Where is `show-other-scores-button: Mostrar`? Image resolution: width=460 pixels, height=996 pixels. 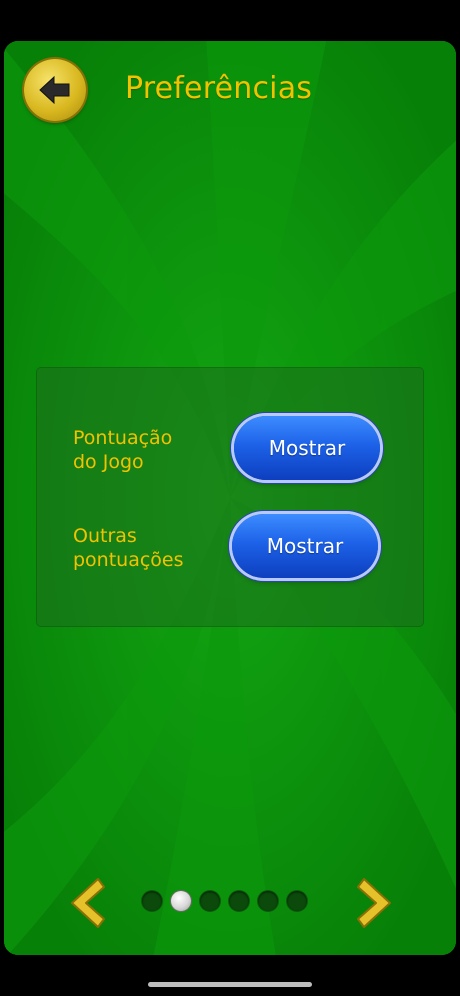 show-other-scores-button: Mostrar is located at coordinates (305, 546).